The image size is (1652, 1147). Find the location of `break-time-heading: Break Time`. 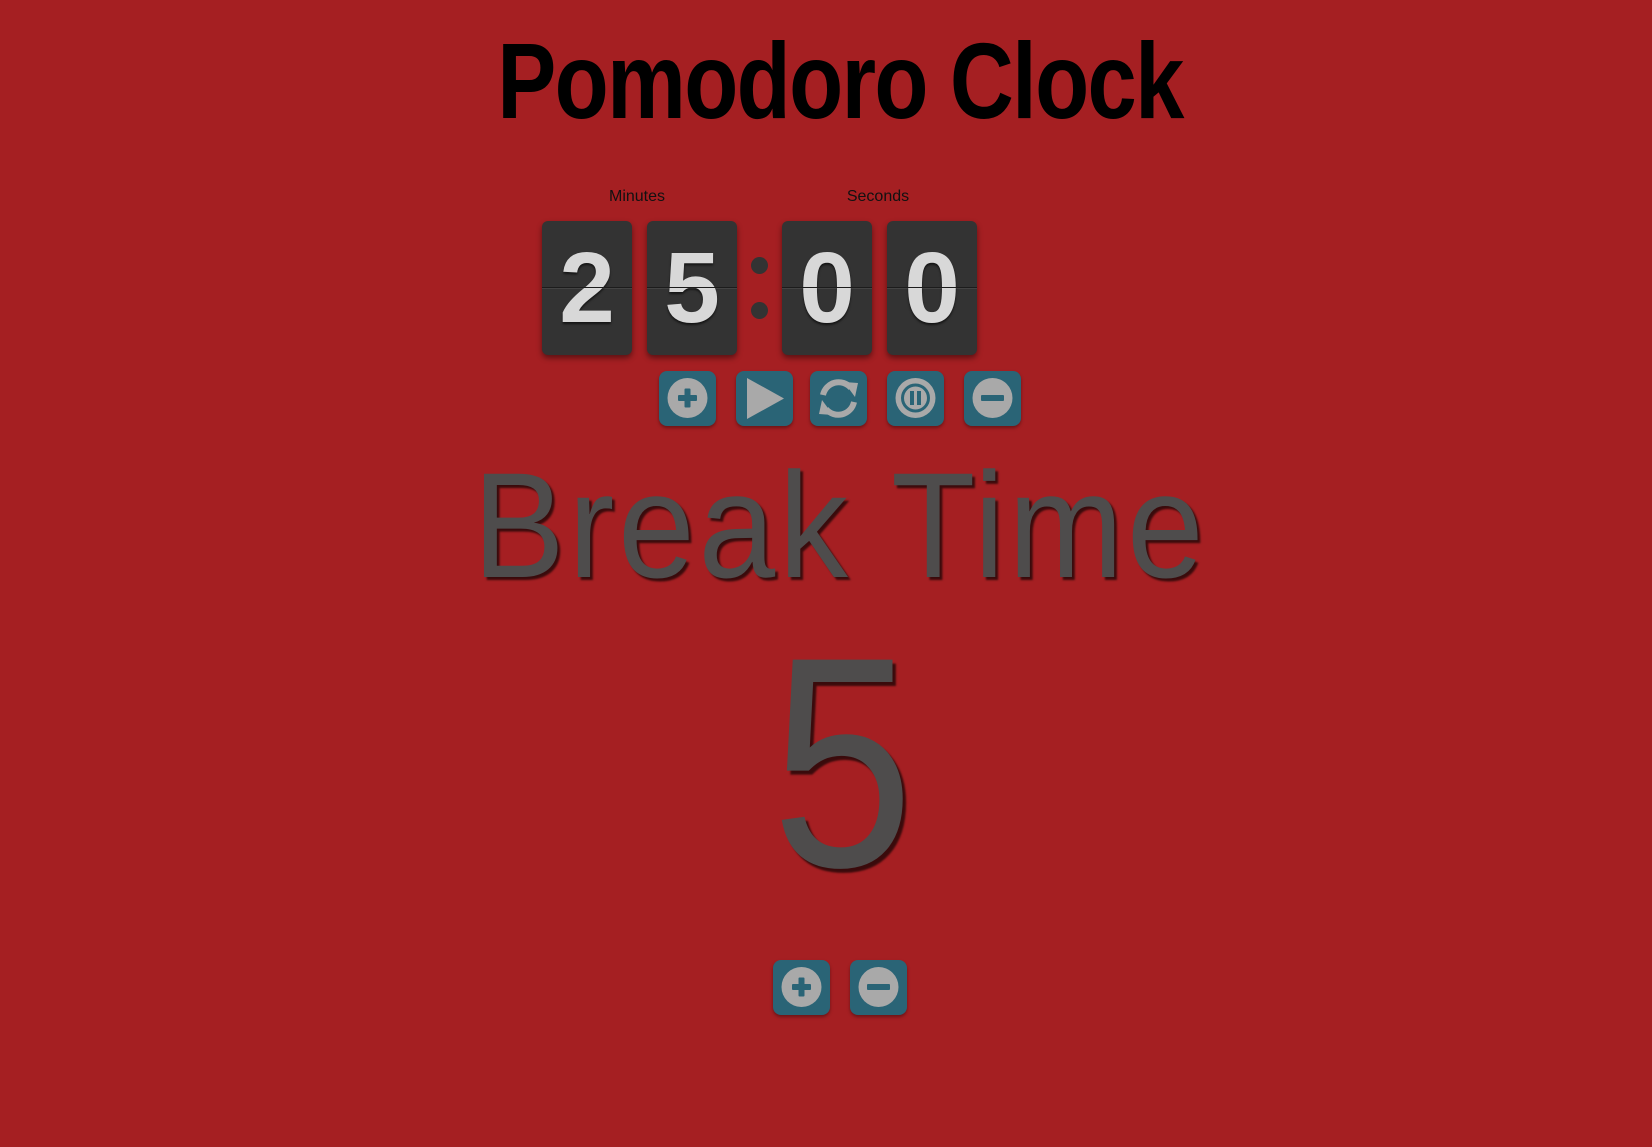

break-time-heading: Break Time is located at coordinates (840, 525).